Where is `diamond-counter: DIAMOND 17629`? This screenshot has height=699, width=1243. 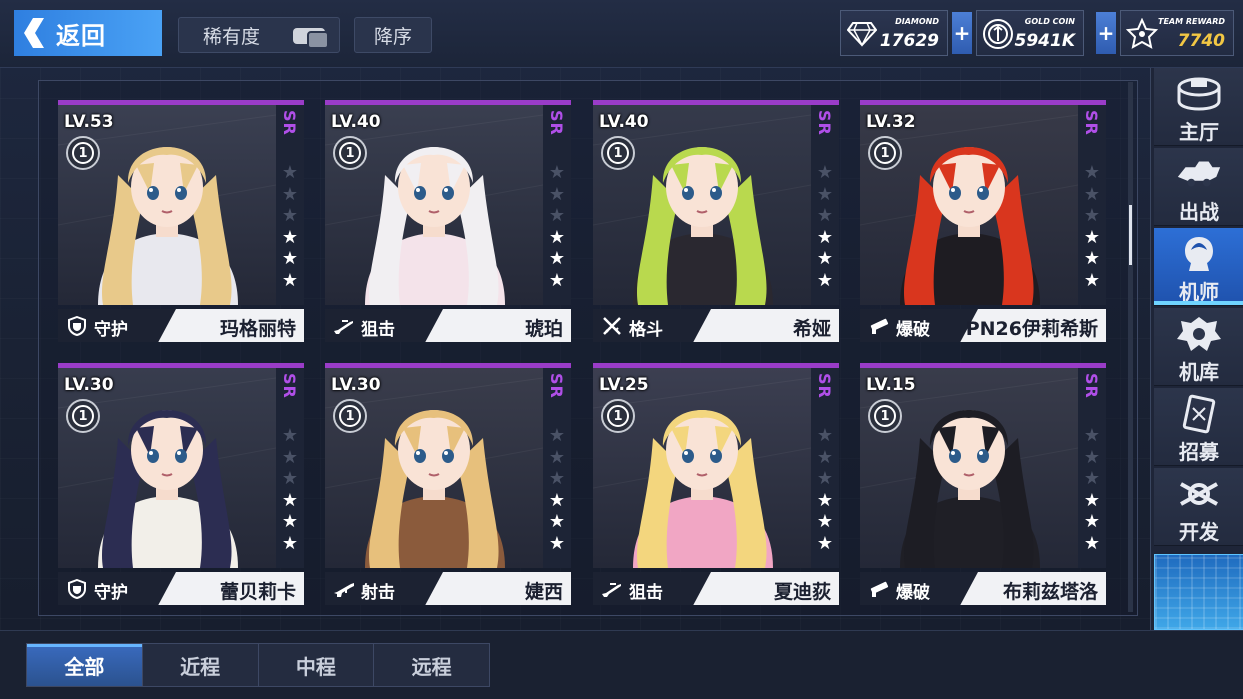 diamond-counter: DIAMOND 17629 is located at coordinates (894, 33).